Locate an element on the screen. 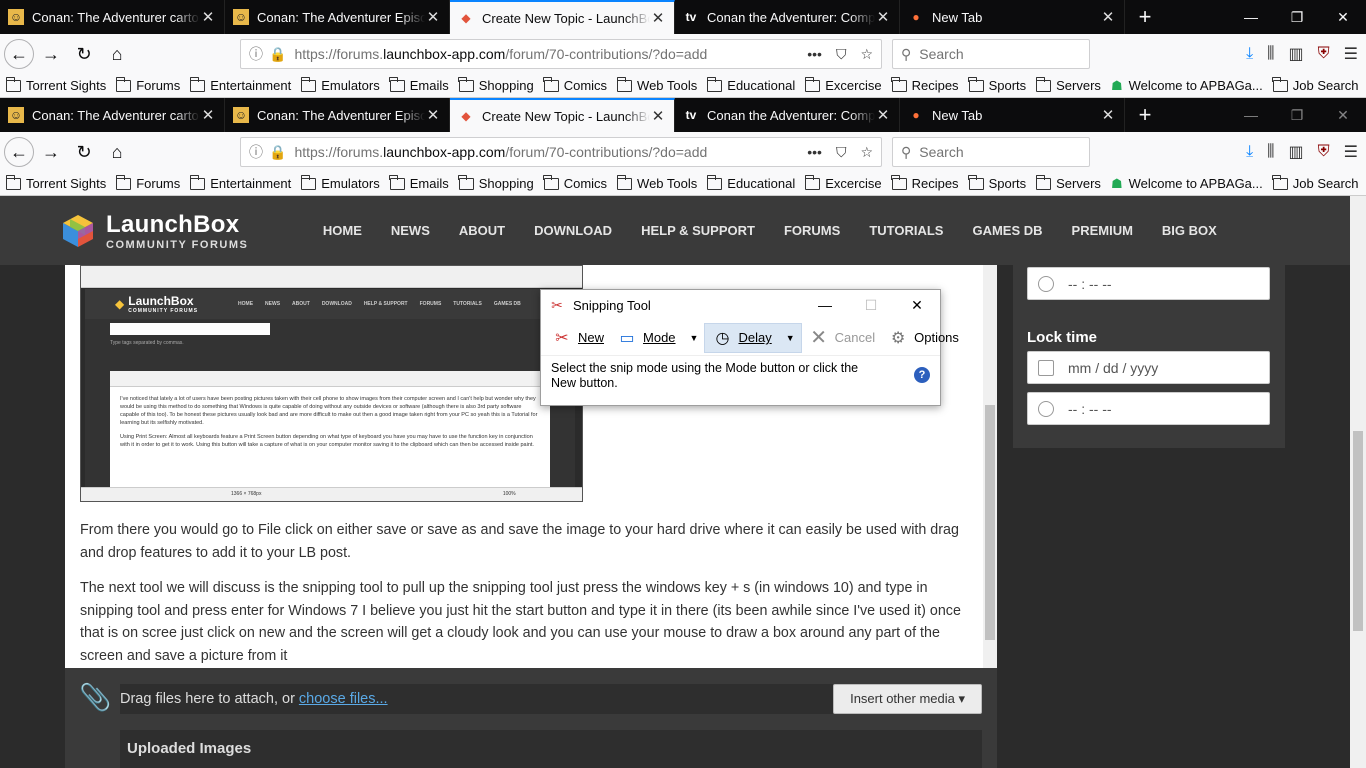 This screenshot has height=768, width=1366. new-snip-button: ✂ New is located at coordinates (577, 338).